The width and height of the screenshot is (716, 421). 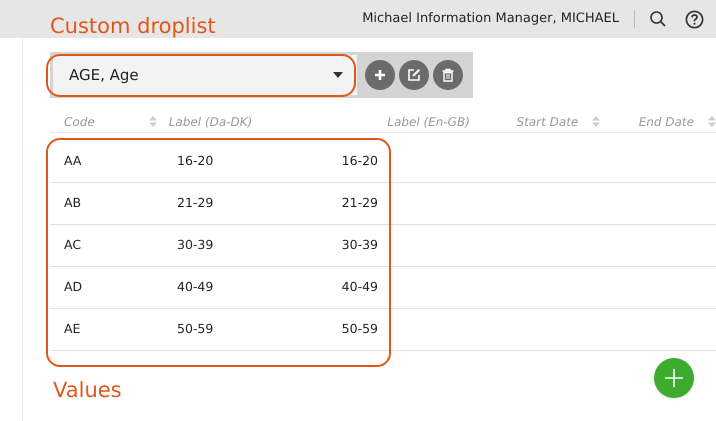 I want to click on table-cell-text: AC, so click(x=72, y=245).